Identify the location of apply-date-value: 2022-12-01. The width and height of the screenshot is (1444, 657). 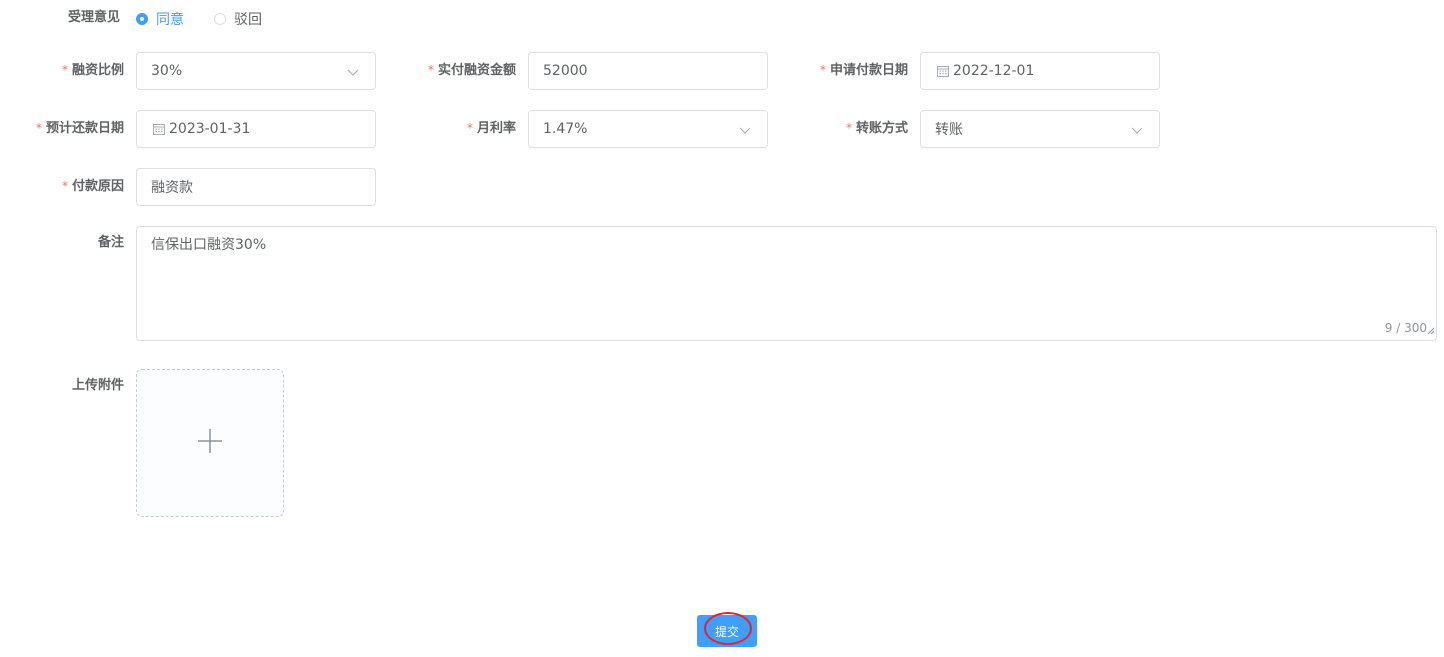
(994, 71).